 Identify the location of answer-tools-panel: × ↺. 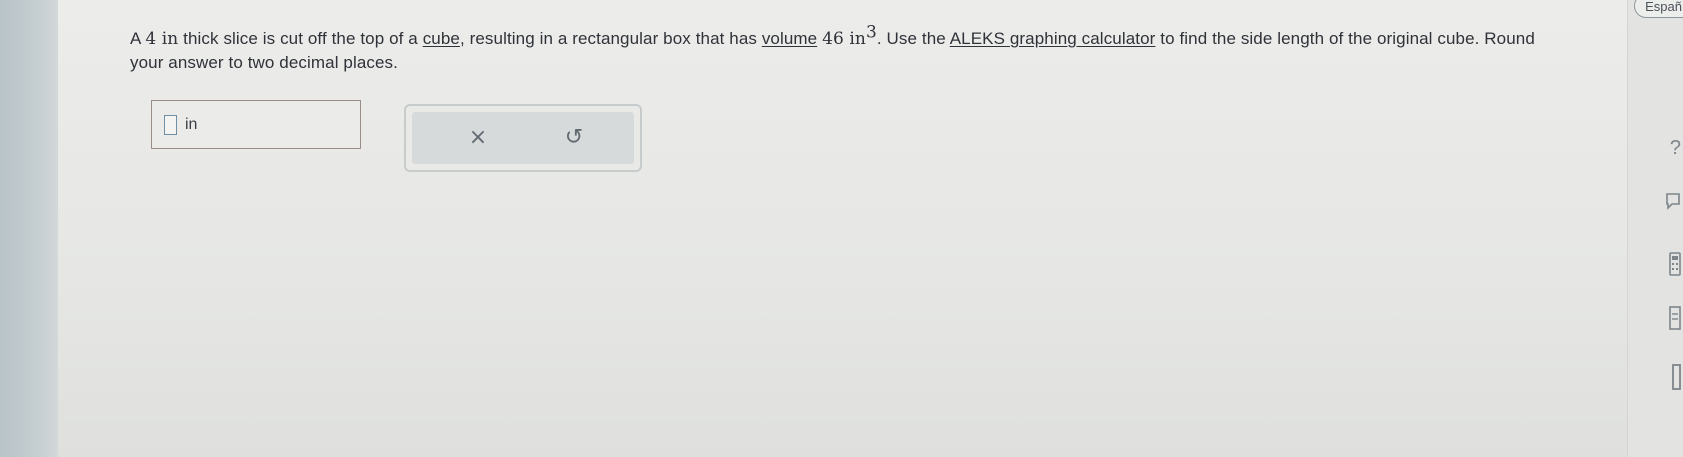
(523, 138).